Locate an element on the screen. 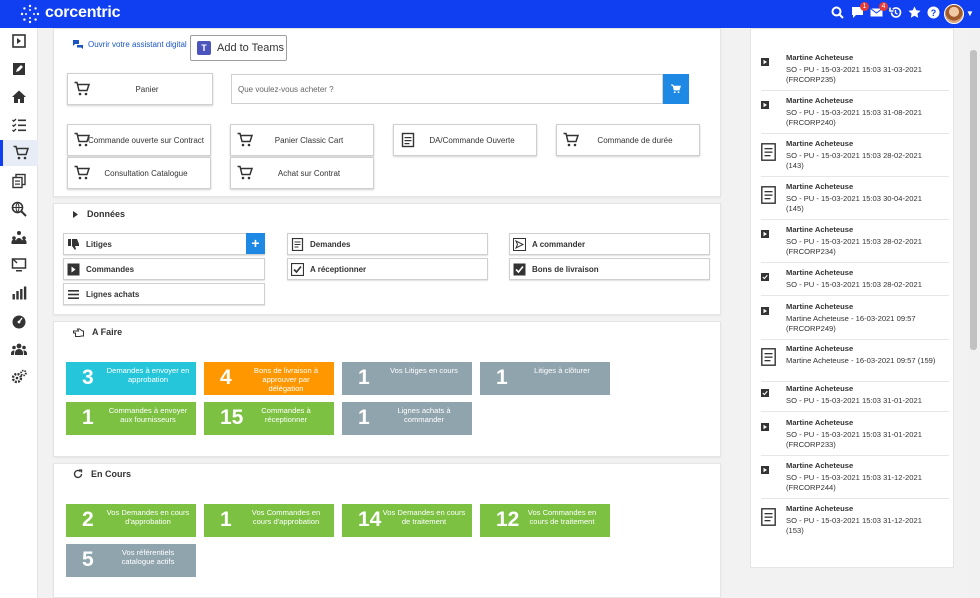 The height and width of the screenshot is (598, 980). page-scrollbar is located at coordinates (973, 313).